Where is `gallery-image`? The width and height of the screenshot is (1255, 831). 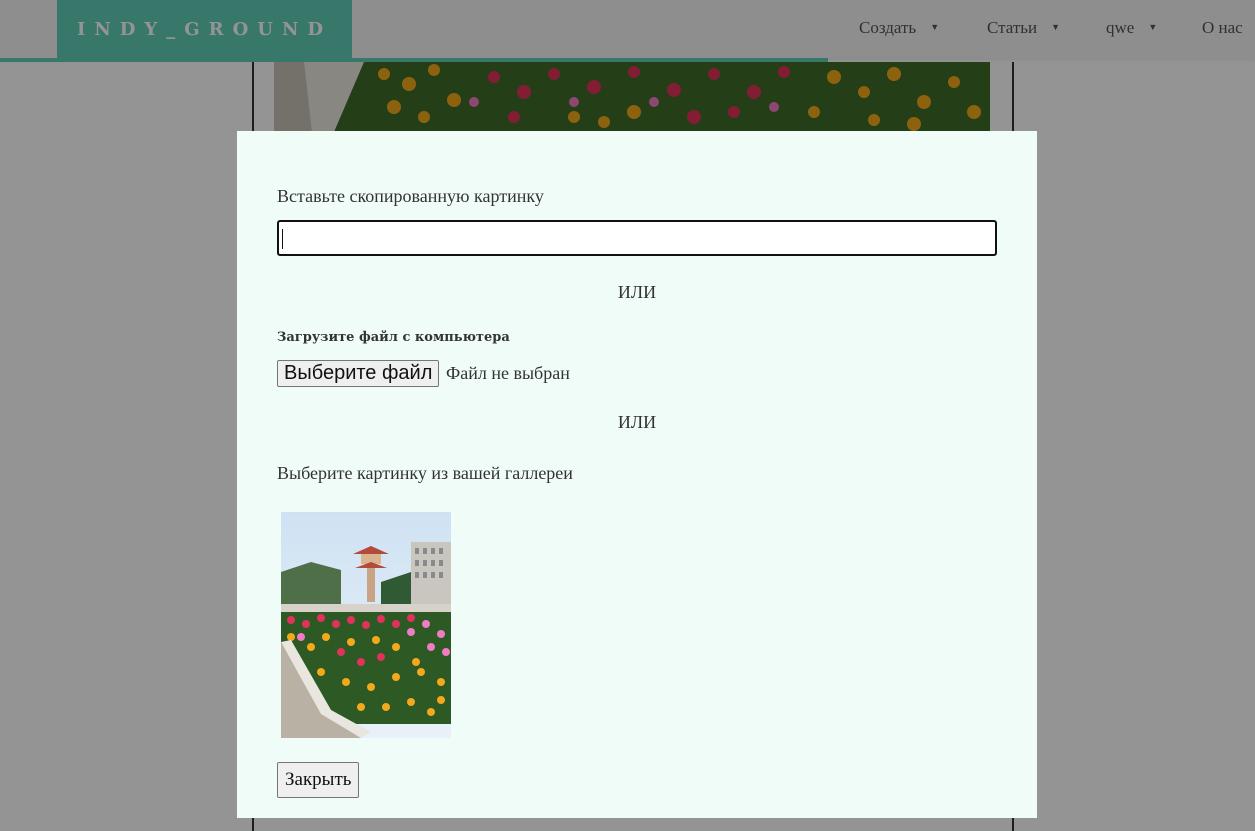 gallery-image is located at coordinates (366, 625).